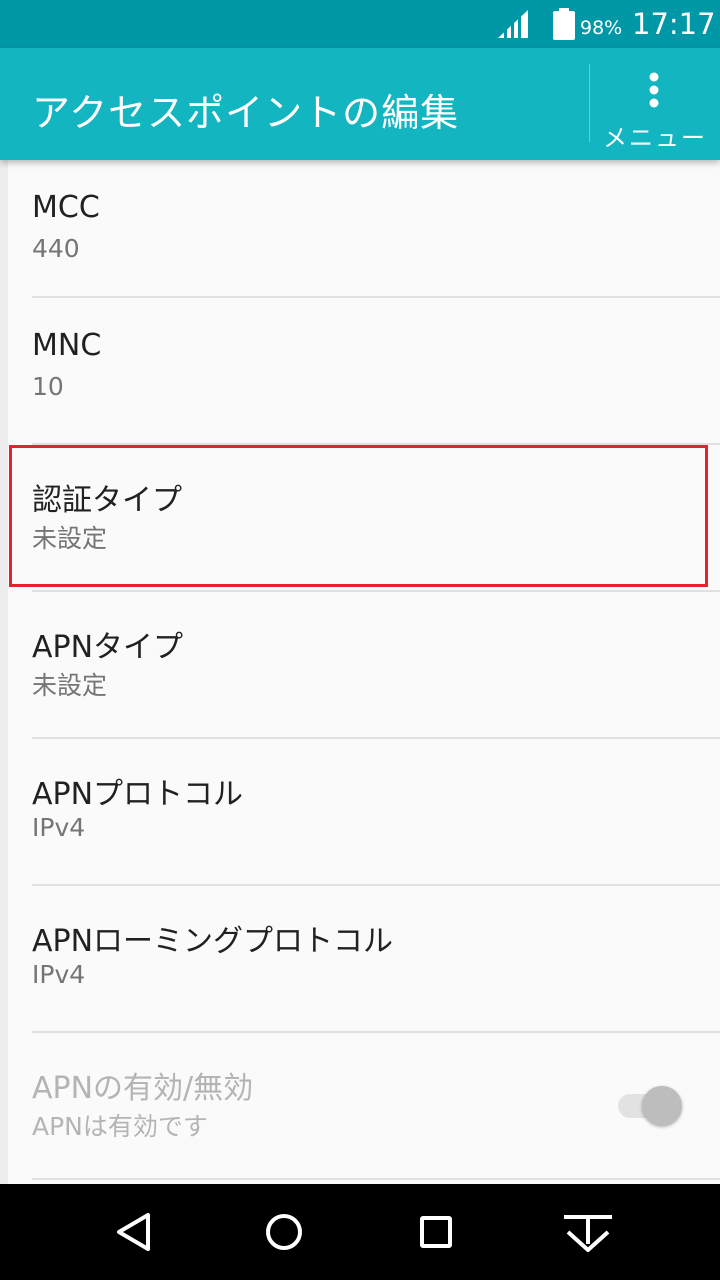 The image size is (720, 1280). Describe the element at coordinates (108, 647) in the screenshot. I see `setting-label: APNタイプ` at that location.